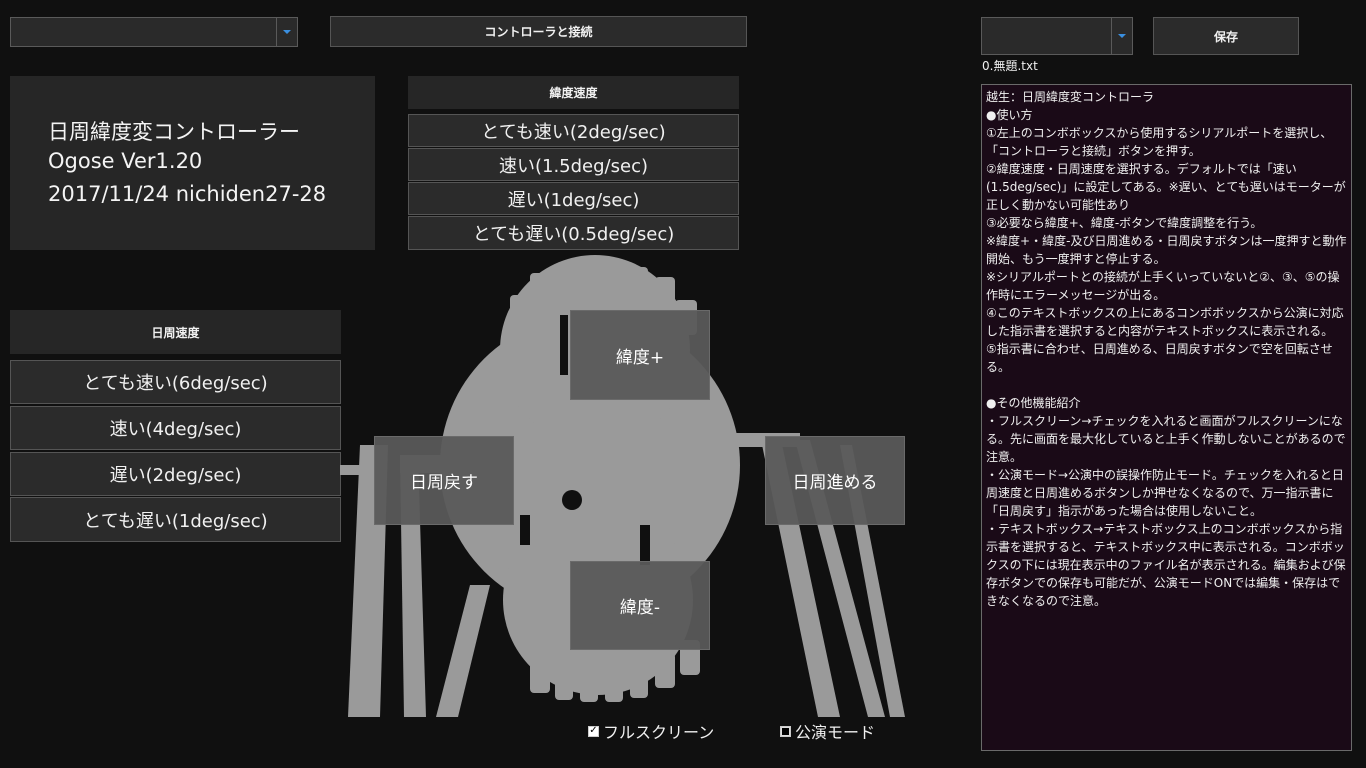 The image size is (1366, 768). Describe the element at coordinates (1057, 36) in the screenshot. I see `instruction-file-combo` at that location.